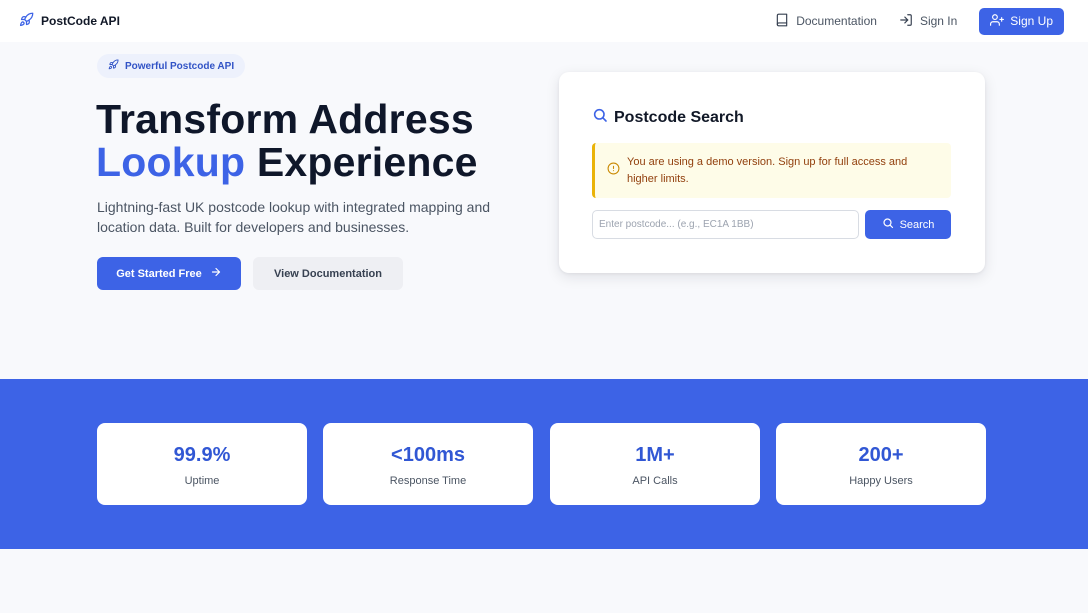 This screenshot has height=613, width=1088. I want to click on hero-title-accent: Lookup, so click(171, 162).